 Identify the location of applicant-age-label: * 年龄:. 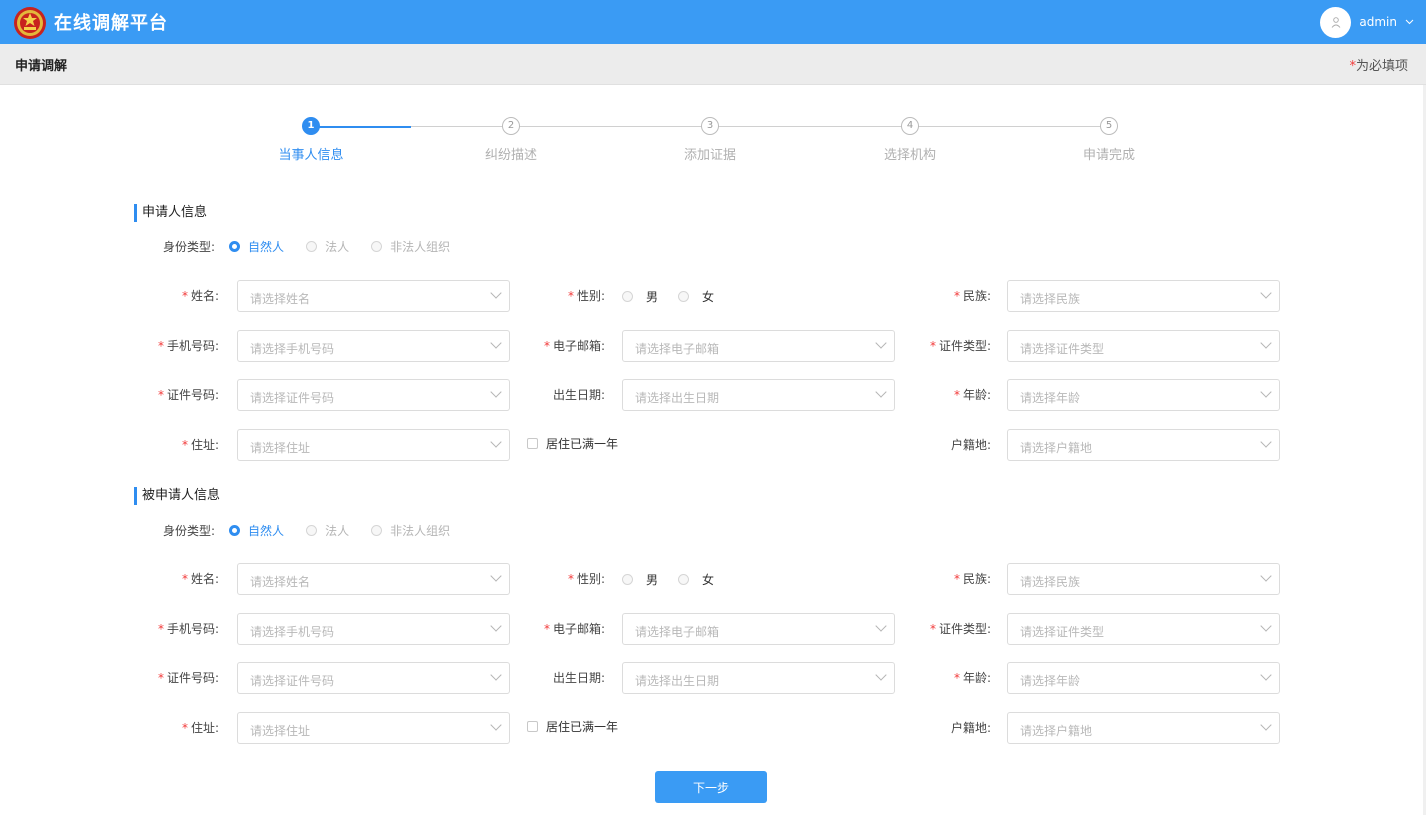
(933, 395).